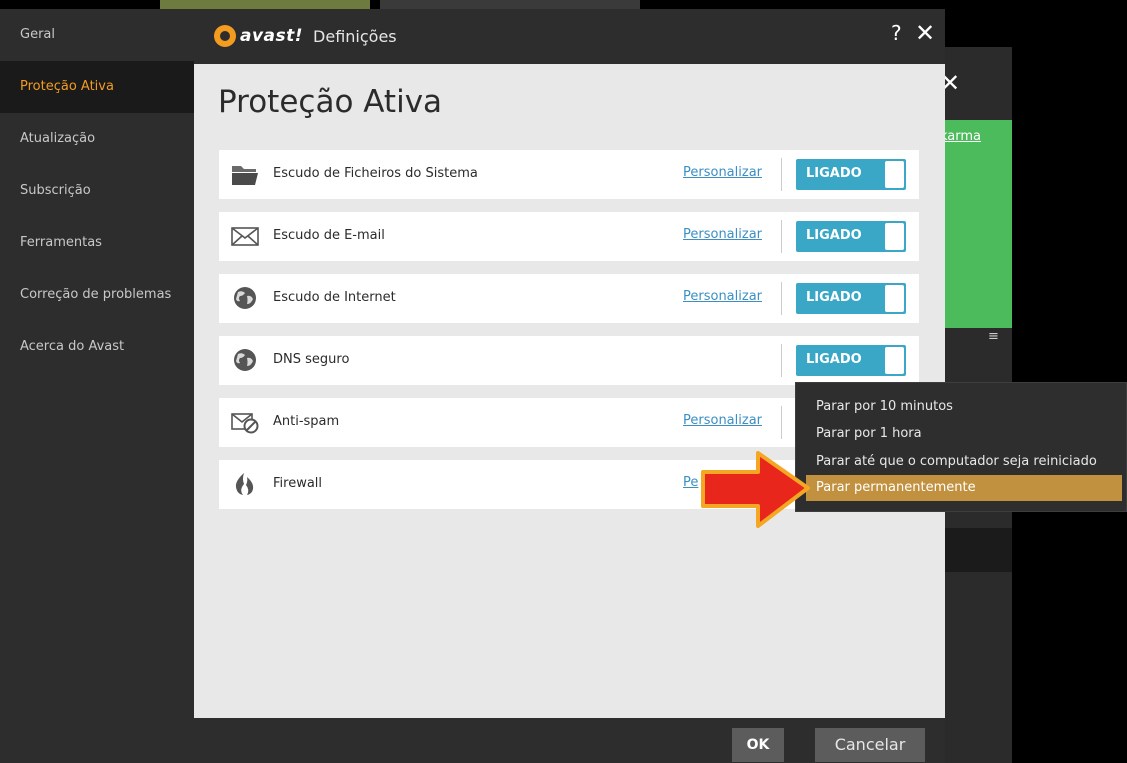 The image size is (1127, 763). Describe the element at coordinates (306, 421) in the screenshot. I see `shield-name: Anti-spam` at that location.